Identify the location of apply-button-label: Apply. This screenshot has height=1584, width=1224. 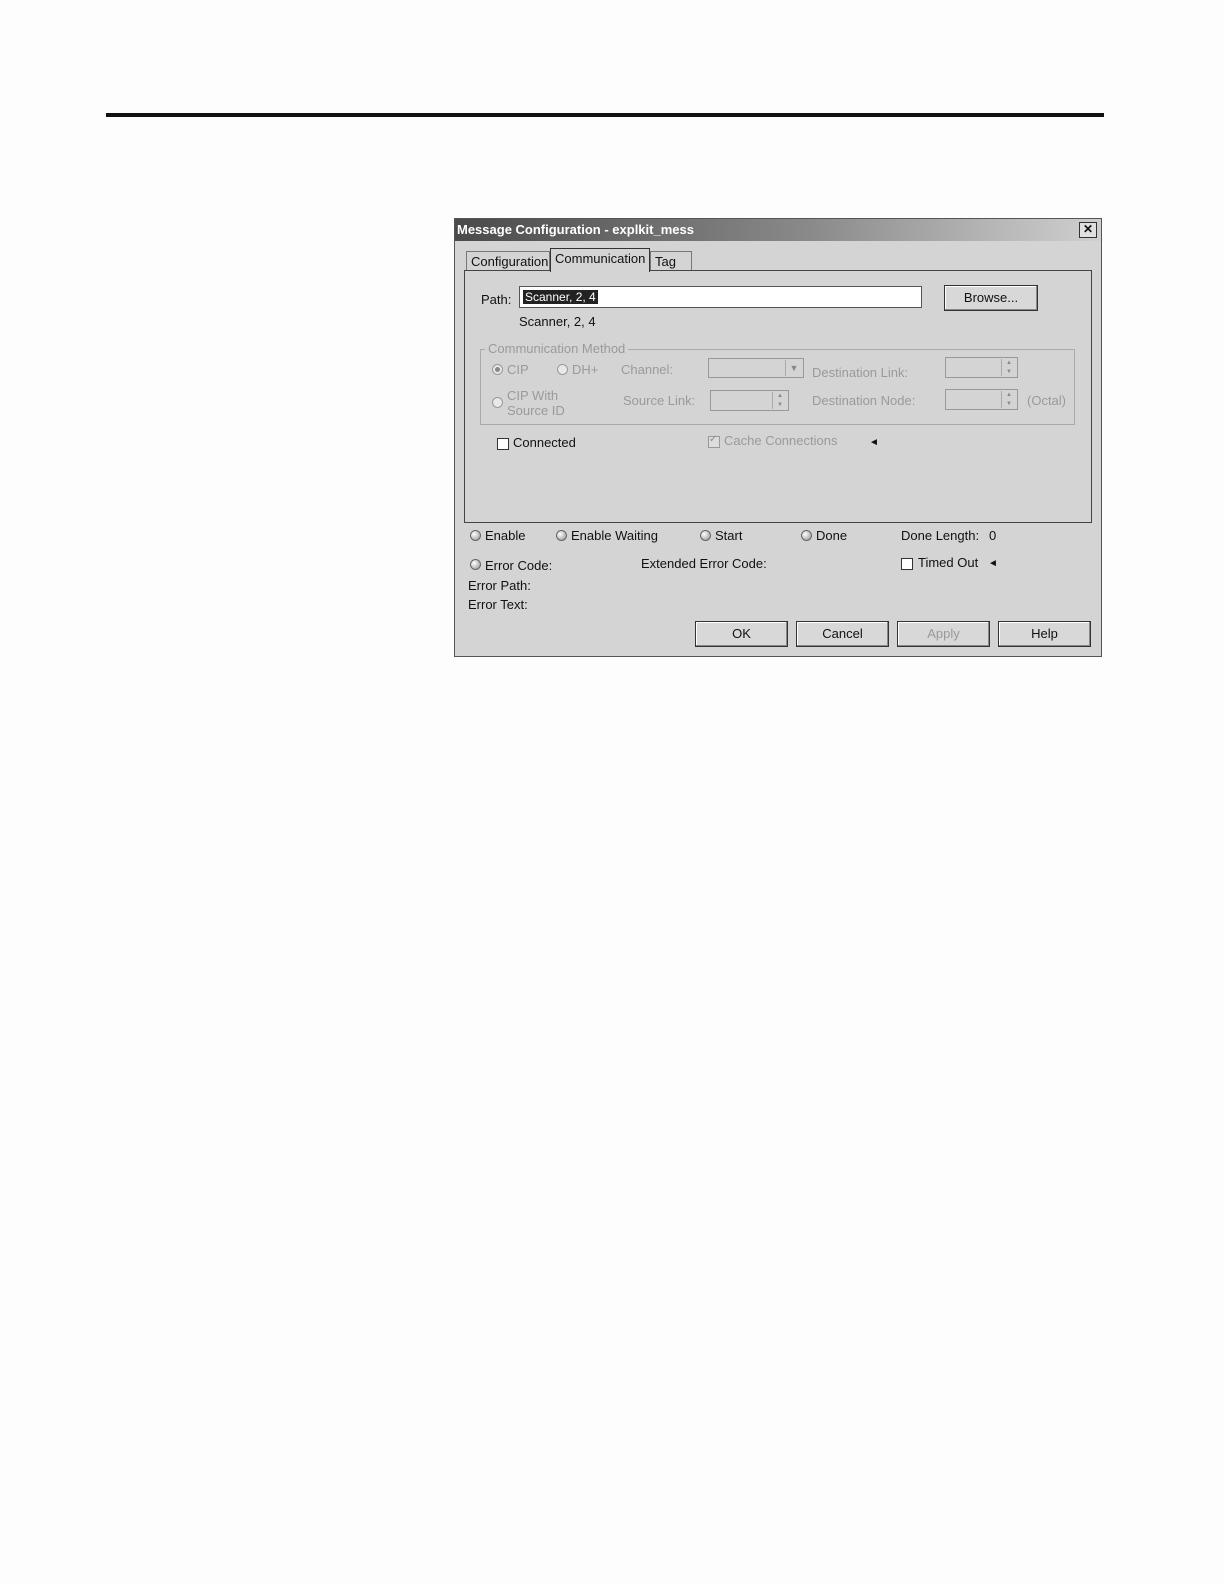
(943, 633).